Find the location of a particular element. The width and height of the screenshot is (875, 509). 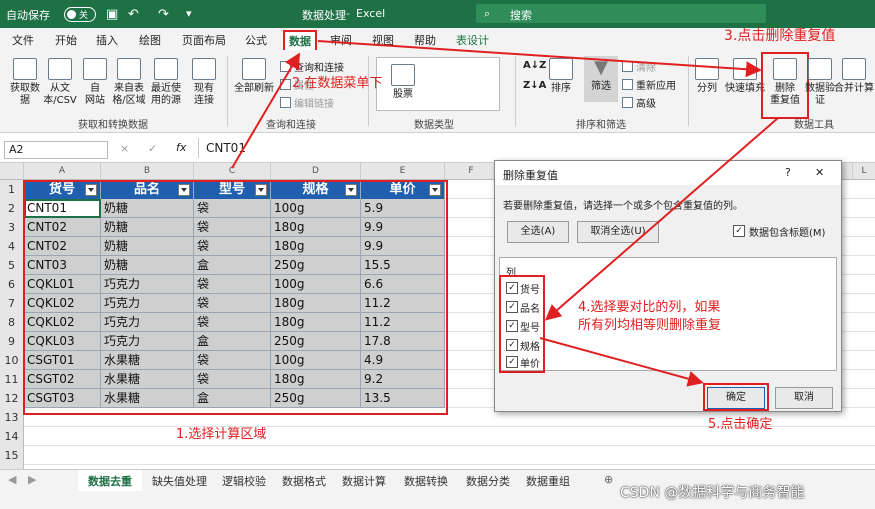

annotation-step1: 1.选择计算区域 is located at coordinates (221, 434).